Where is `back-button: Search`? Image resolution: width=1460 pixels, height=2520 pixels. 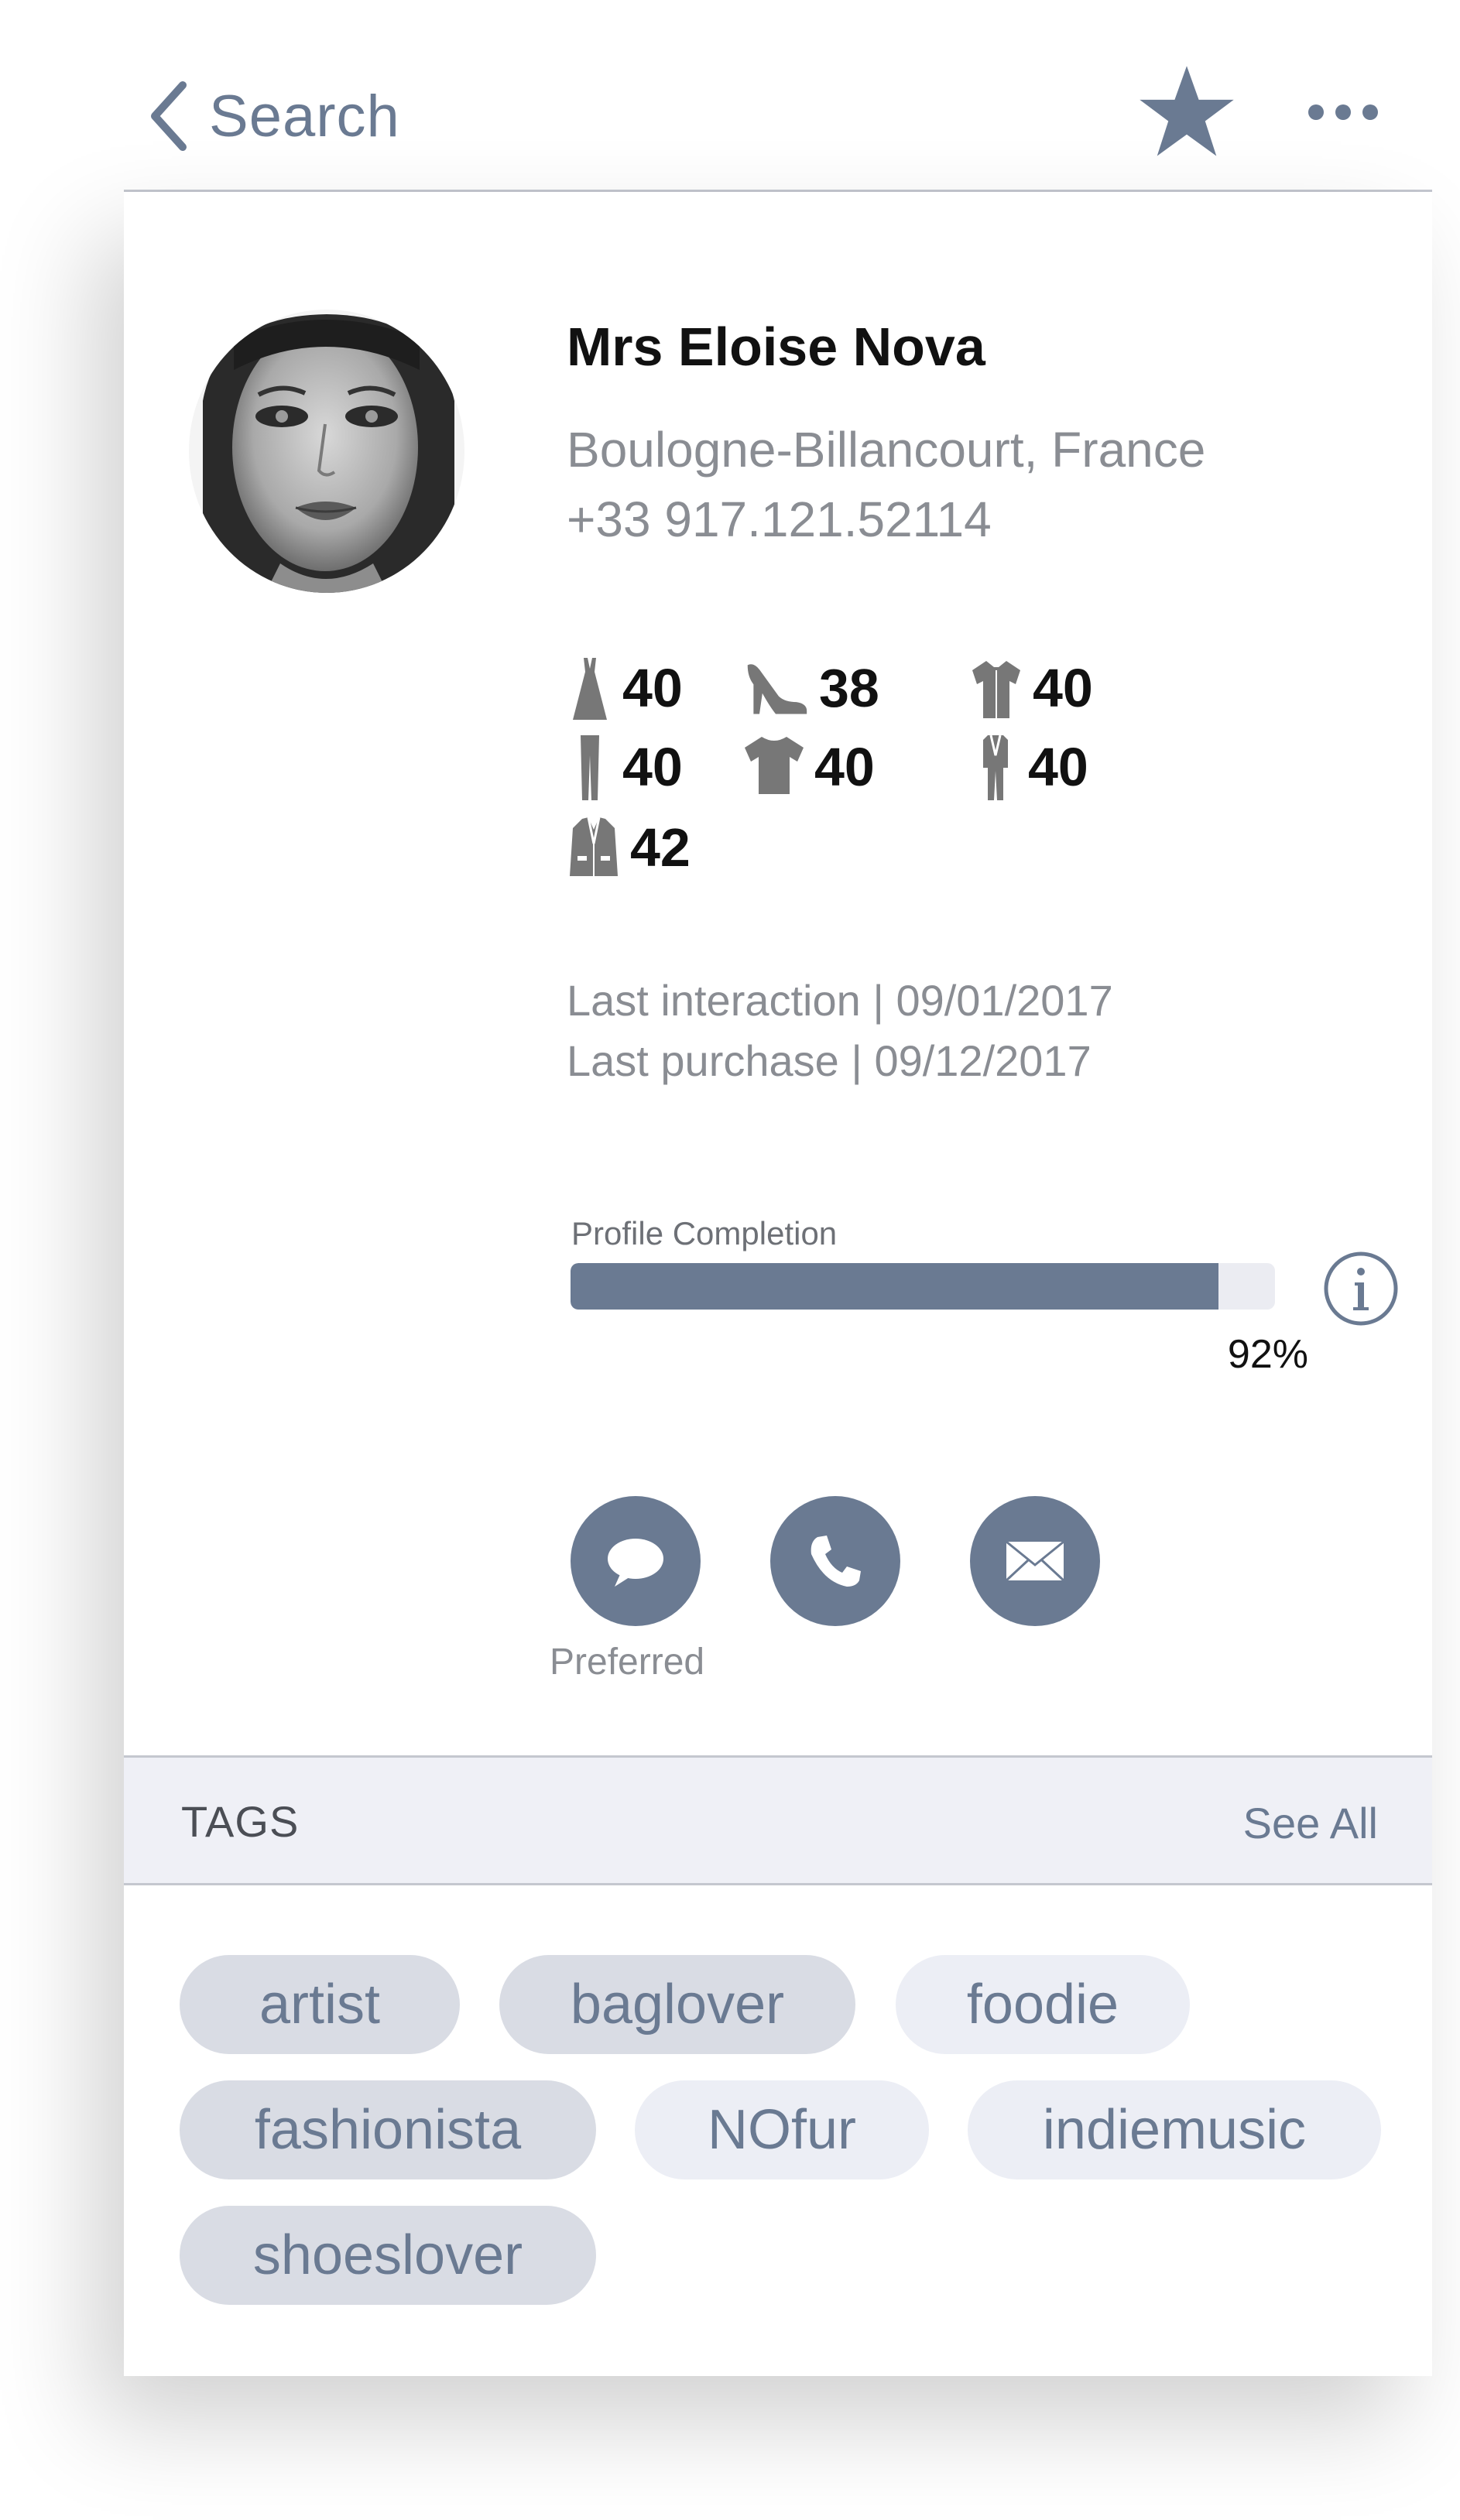 back-button: Search is located at coordinates (273, 116).